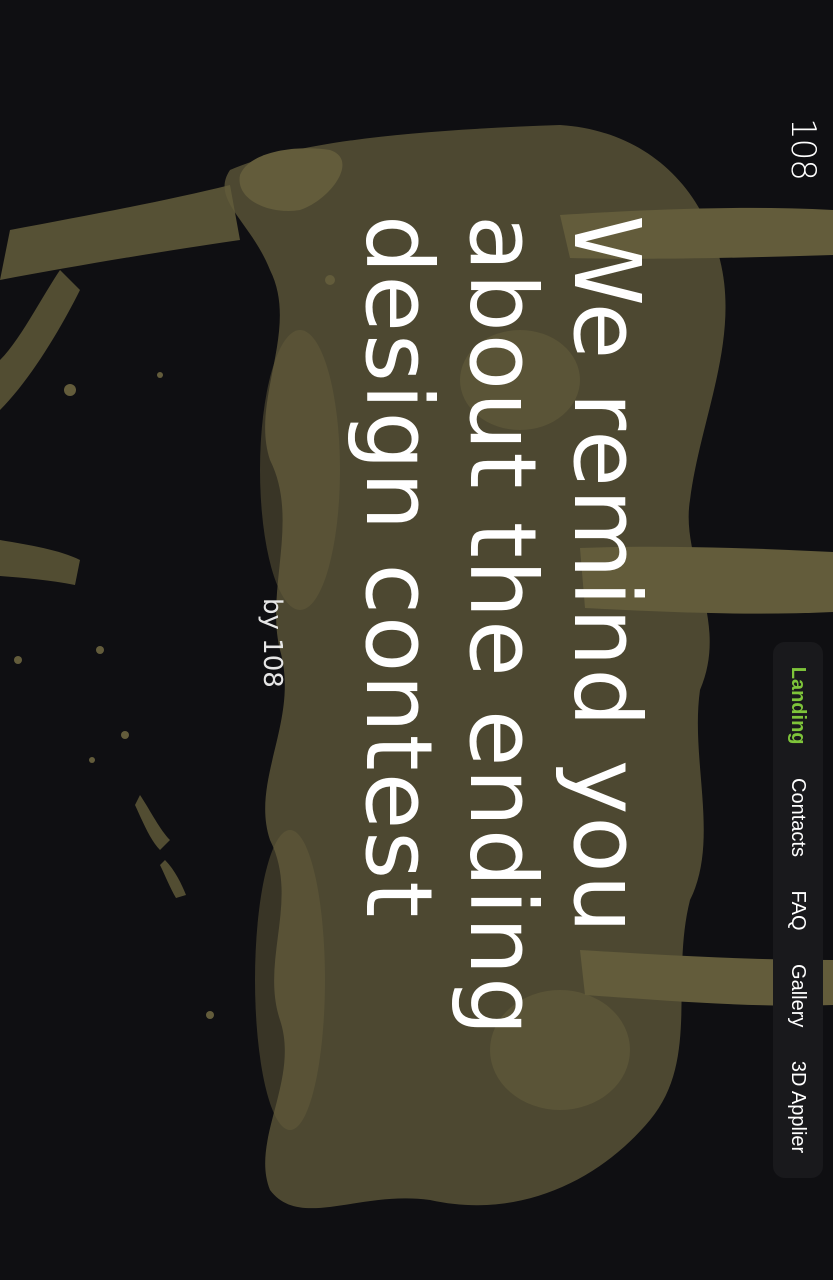  I want to click on nav-item-faq: FAQ, so click(798, 910).